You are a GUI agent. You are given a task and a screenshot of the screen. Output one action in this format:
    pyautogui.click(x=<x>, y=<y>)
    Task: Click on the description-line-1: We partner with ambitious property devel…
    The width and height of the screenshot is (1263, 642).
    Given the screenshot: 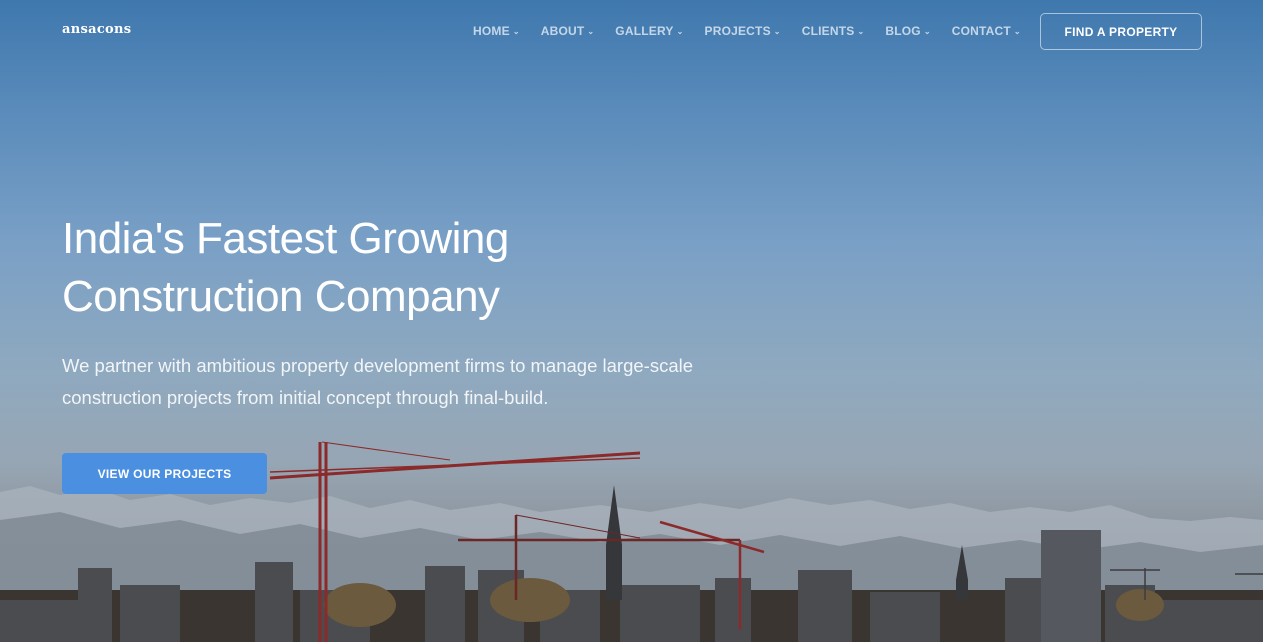 What is the action you would take?
    pyautogui.click(x=378, y=365)
    